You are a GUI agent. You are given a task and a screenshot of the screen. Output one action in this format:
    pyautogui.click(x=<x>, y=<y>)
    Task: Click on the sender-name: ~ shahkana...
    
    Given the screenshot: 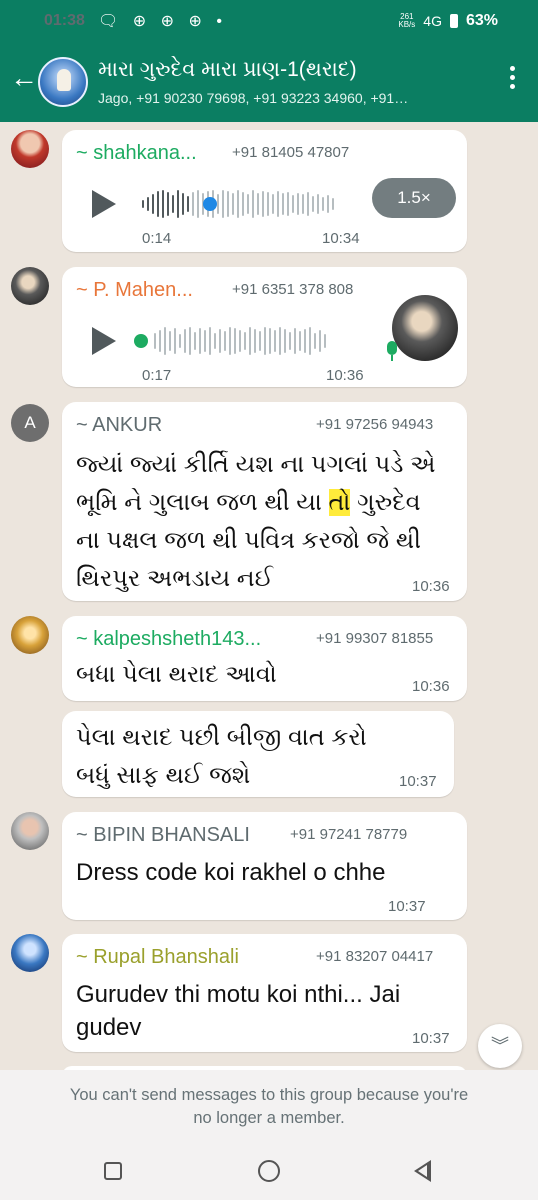 What is the action you would take?
    pyautogui.click(x=136, y=153)
    